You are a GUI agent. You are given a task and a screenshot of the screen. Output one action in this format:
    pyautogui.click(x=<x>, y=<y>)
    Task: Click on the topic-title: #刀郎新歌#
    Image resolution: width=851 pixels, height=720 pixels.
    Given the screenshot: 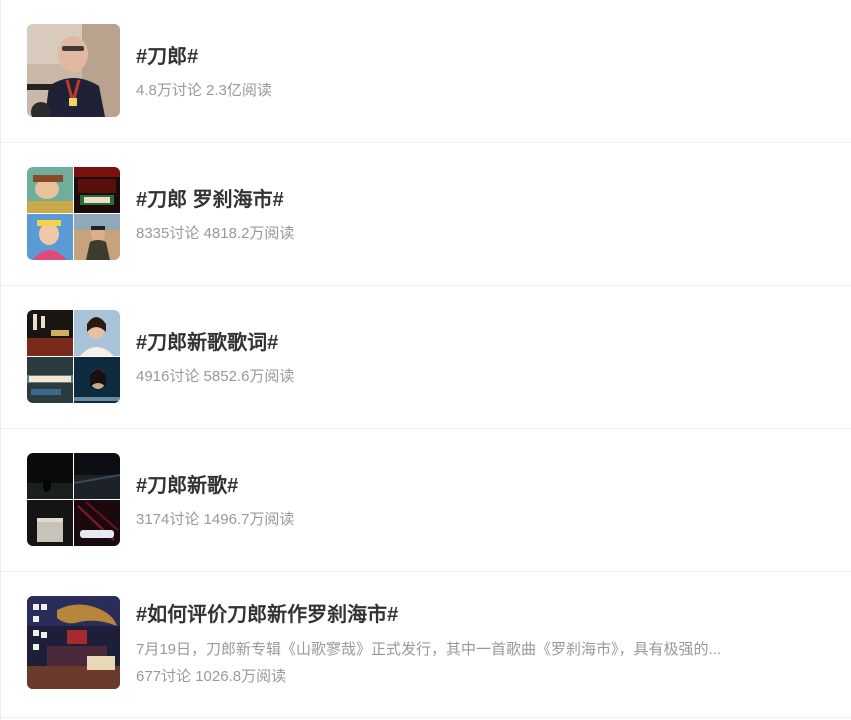 What is the action you would take?
    pyautogui.click(x=187, y=483)
    